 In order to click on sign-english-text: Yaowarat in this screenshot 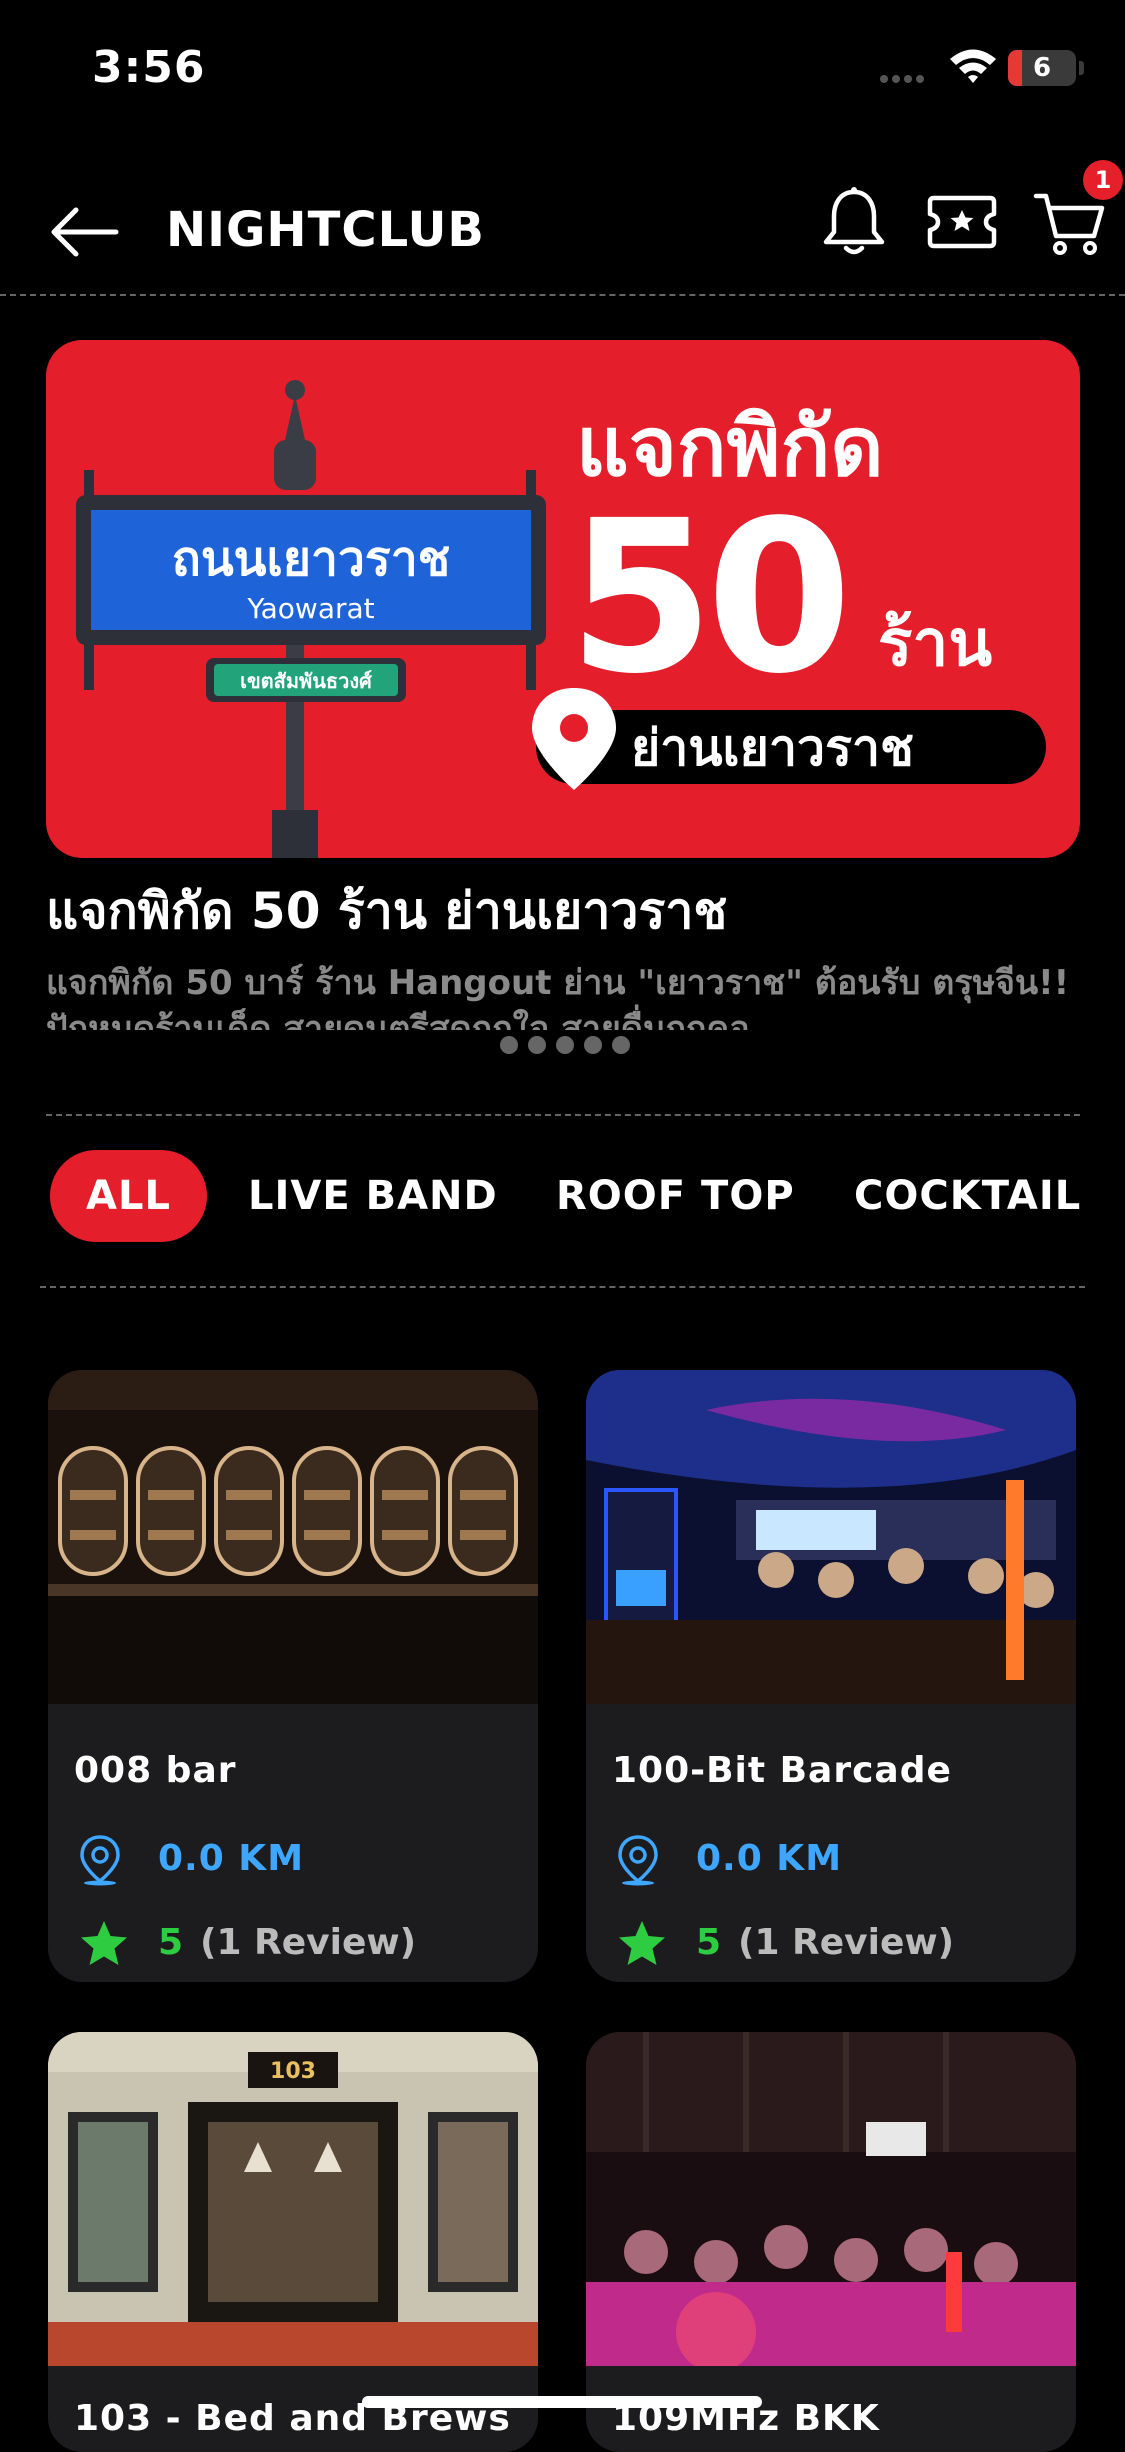, I will do `click(310, 608)`.